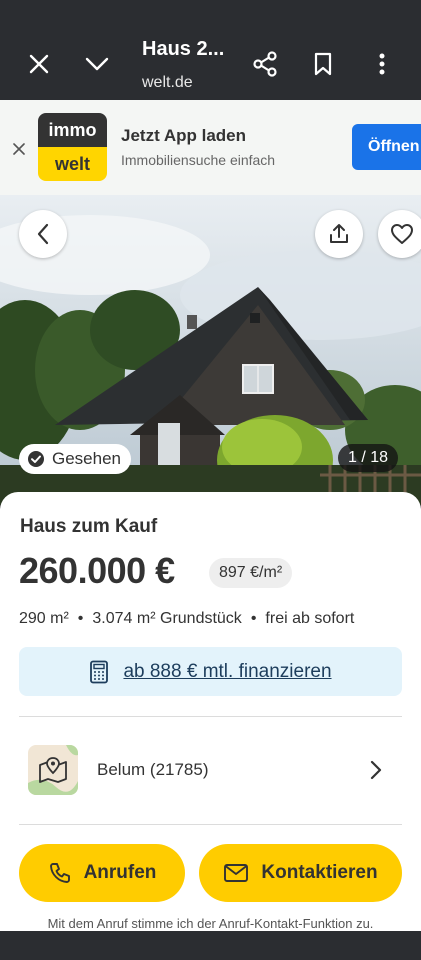  I want to click on chevron-left-icon, so click(43, 234).